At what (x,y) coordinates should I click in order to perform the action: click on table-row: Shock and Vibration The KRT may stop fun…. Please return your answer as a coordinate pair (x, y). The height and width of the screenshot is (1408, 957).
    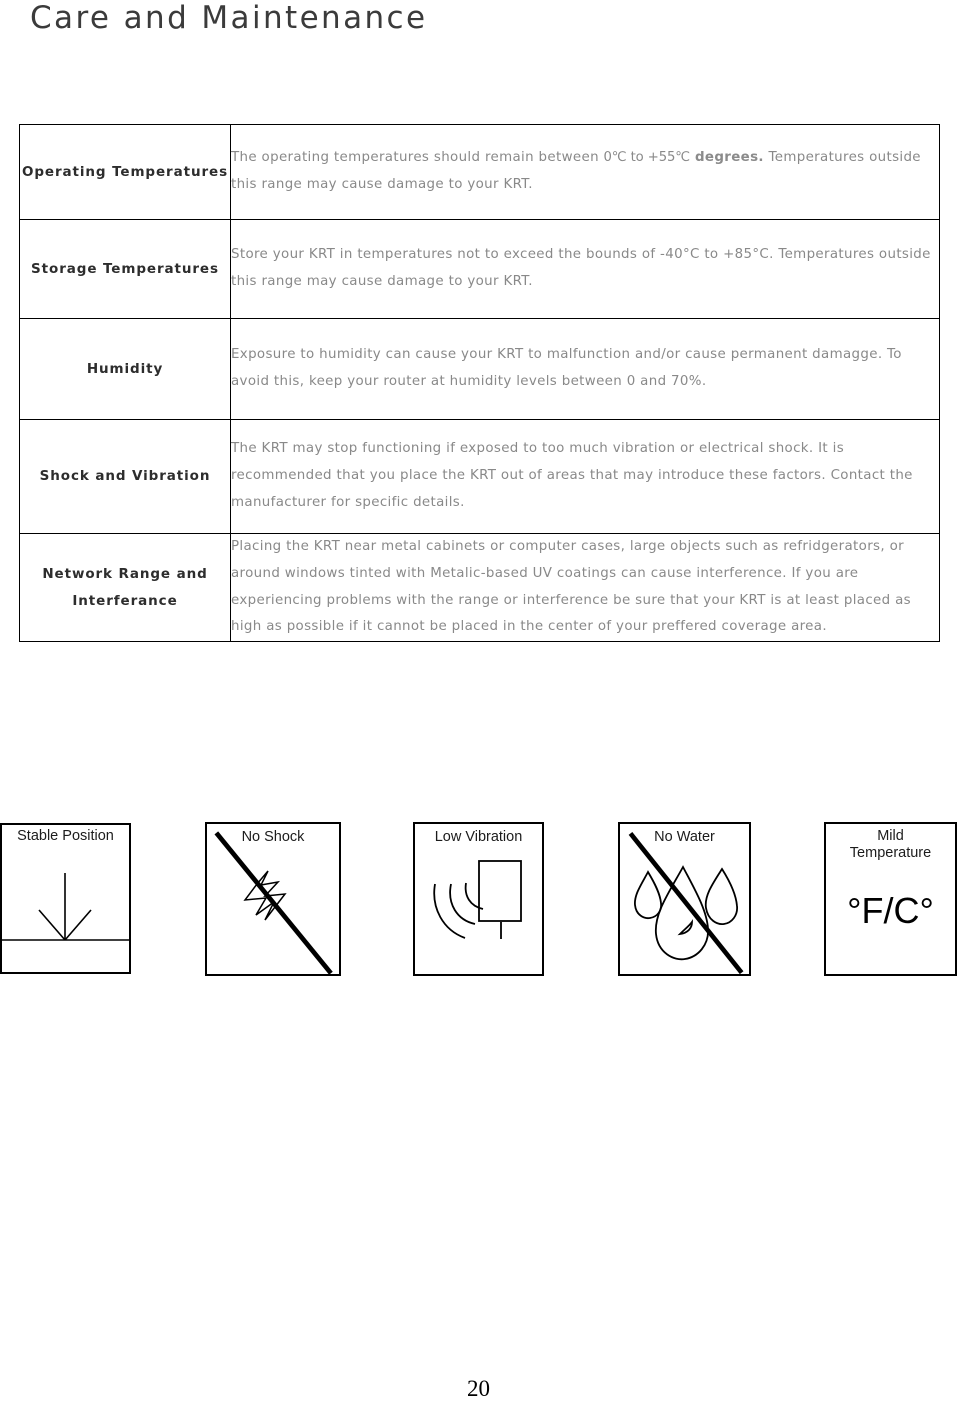
    Looking at the image, I should click on (479, 476).